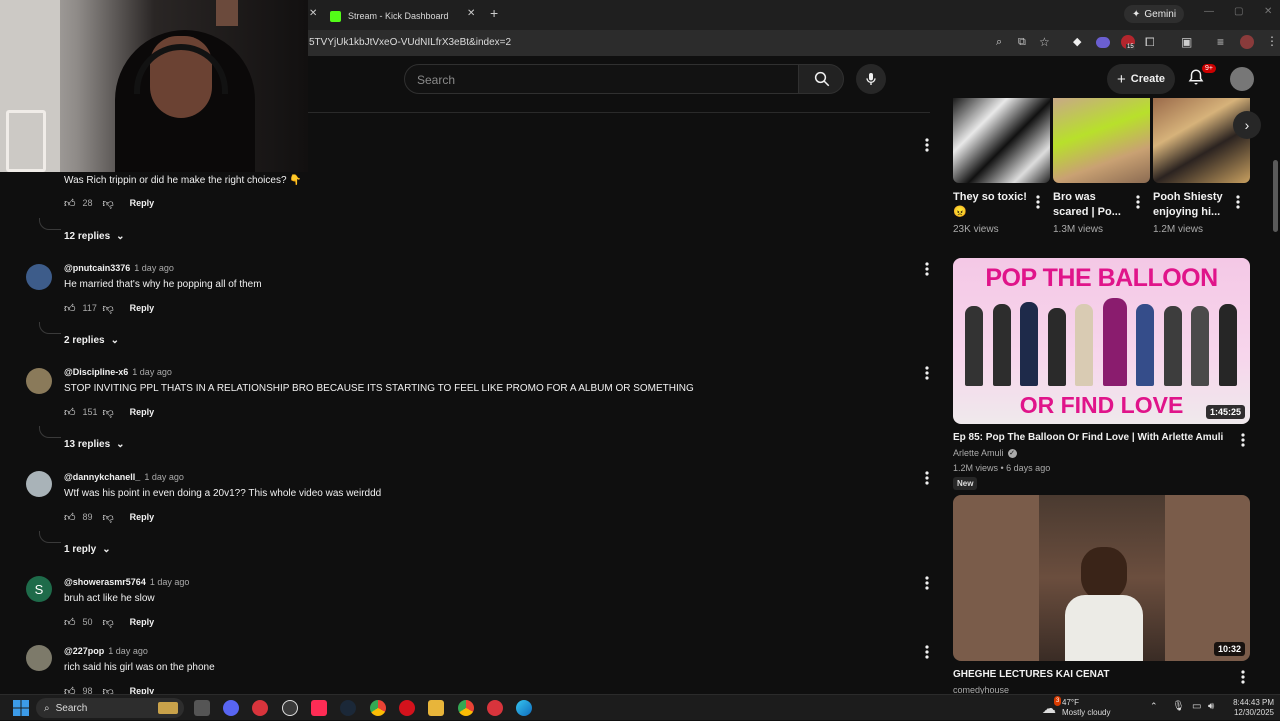 This screenshot has height=721, width=1280. What do you see at coordinates (1242, 79) in the screenshot?
I see `account-avatar` at bounding box center [1242, 79].